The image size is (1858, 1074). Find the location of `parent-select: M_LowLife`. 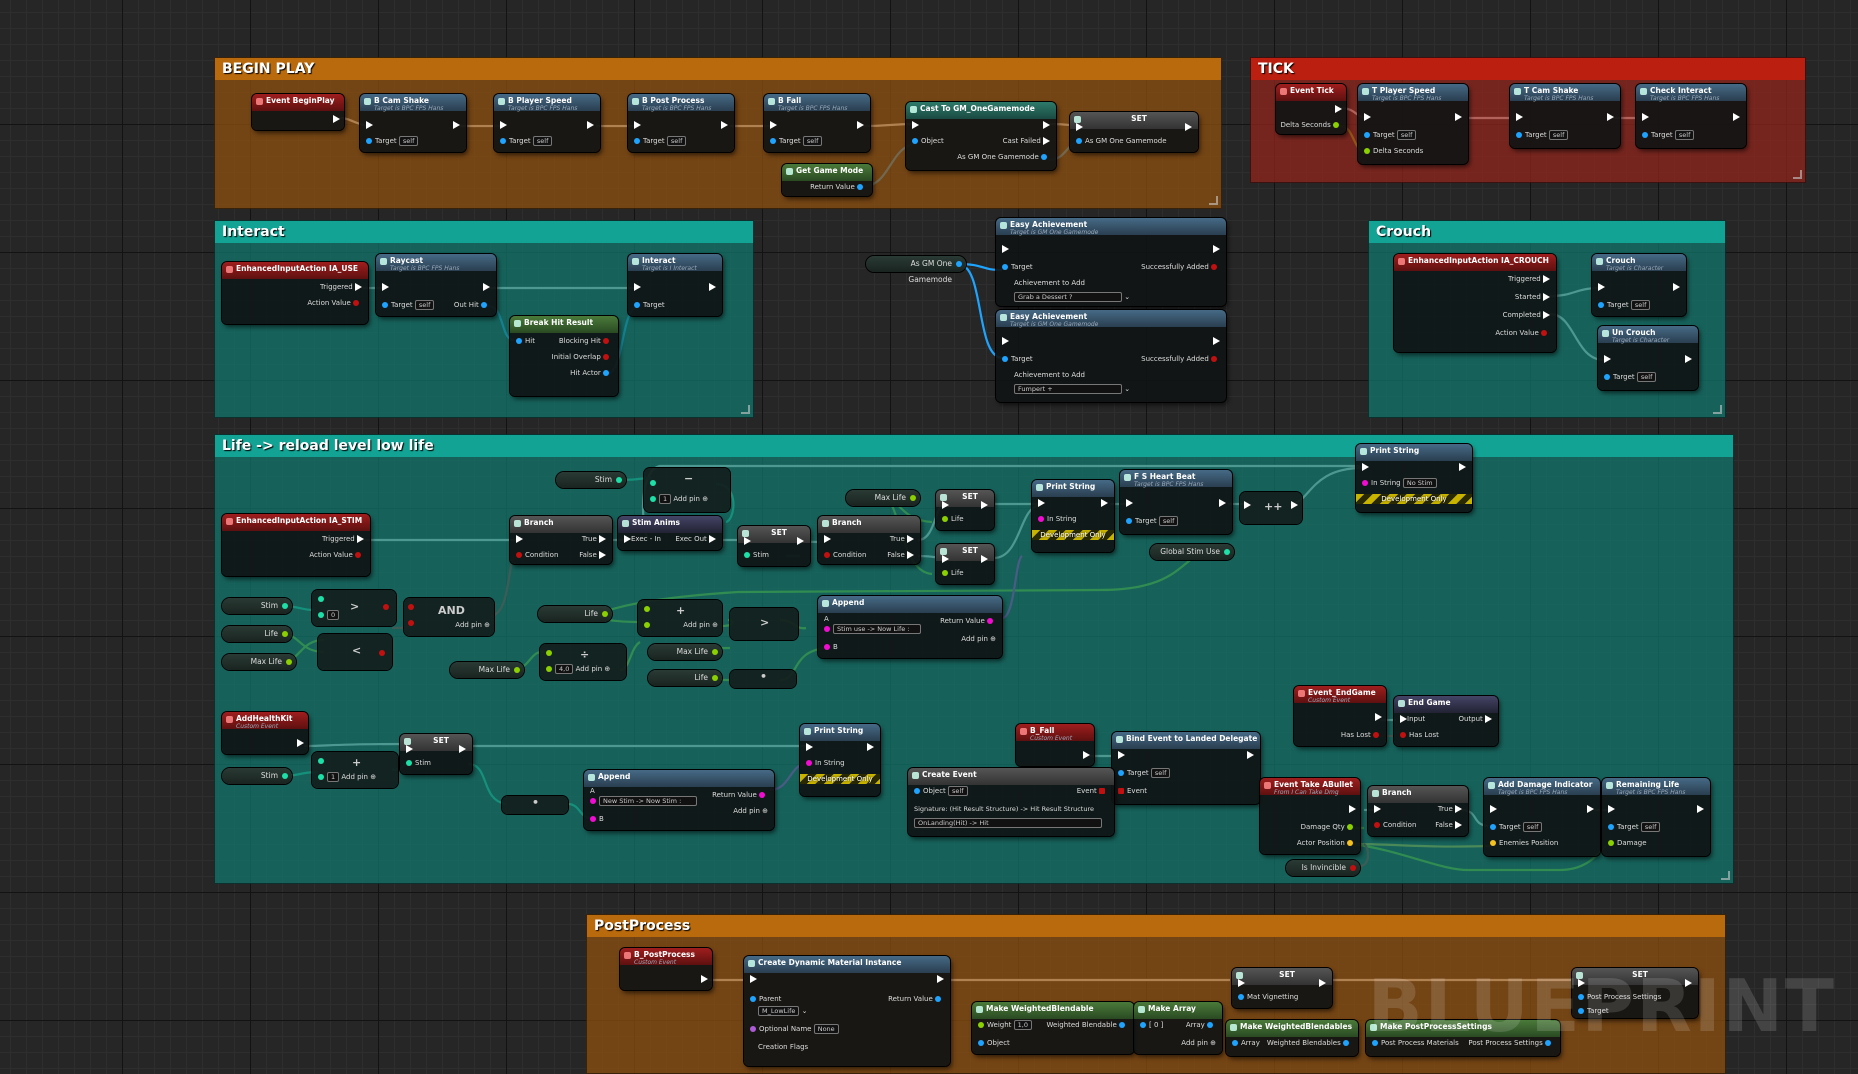

parent-select: M_LowLife is located at coordinates (779, 1011).